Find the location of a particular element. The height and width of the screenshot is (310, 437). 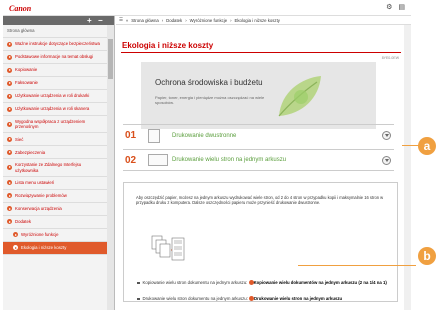

sidebar-item: Rozwiązywanie problemów is located at coordinates (55, 196).